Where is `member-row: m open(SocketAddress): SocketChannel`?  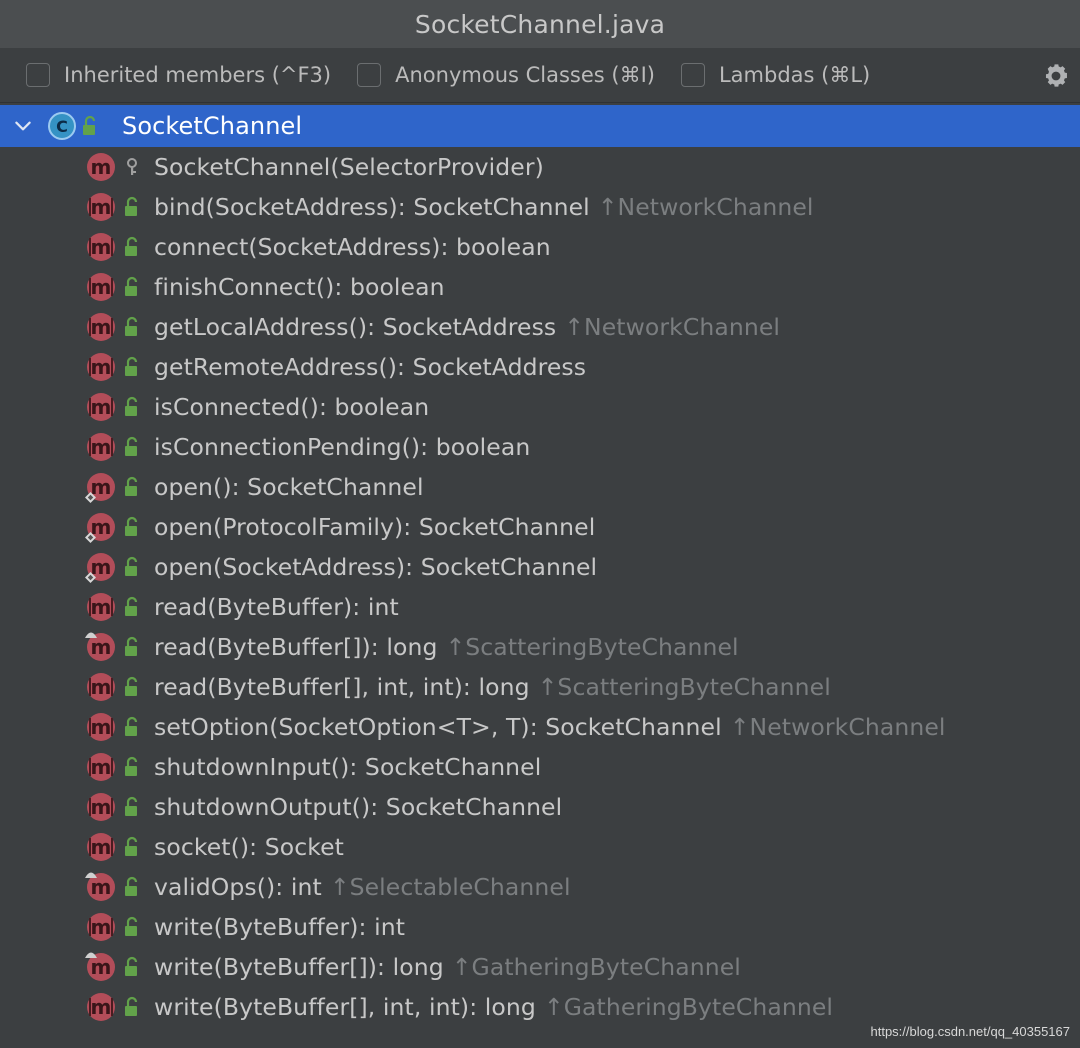
member-row: m open(SocketAddress): SocketChannel is located at coordinates (540, 567).